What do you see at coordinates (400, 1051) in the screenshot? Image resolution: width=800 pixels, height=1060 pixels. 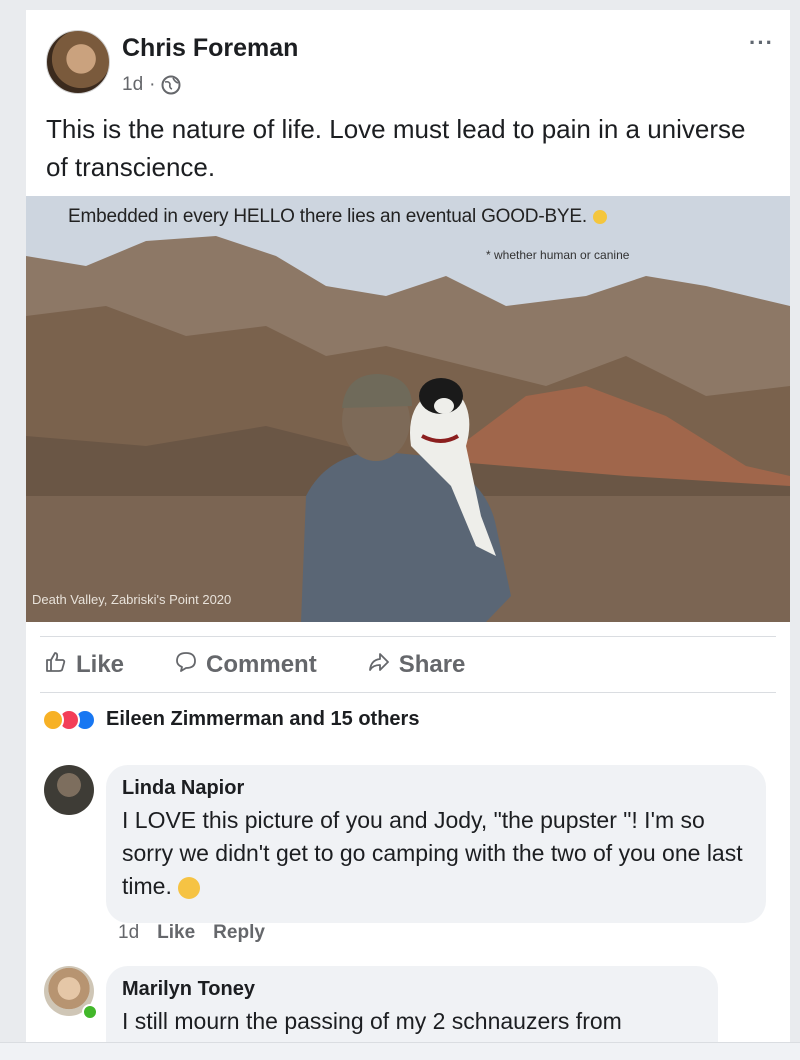 I see `bottom-comment-bar` at bounding box center [400, 1051].